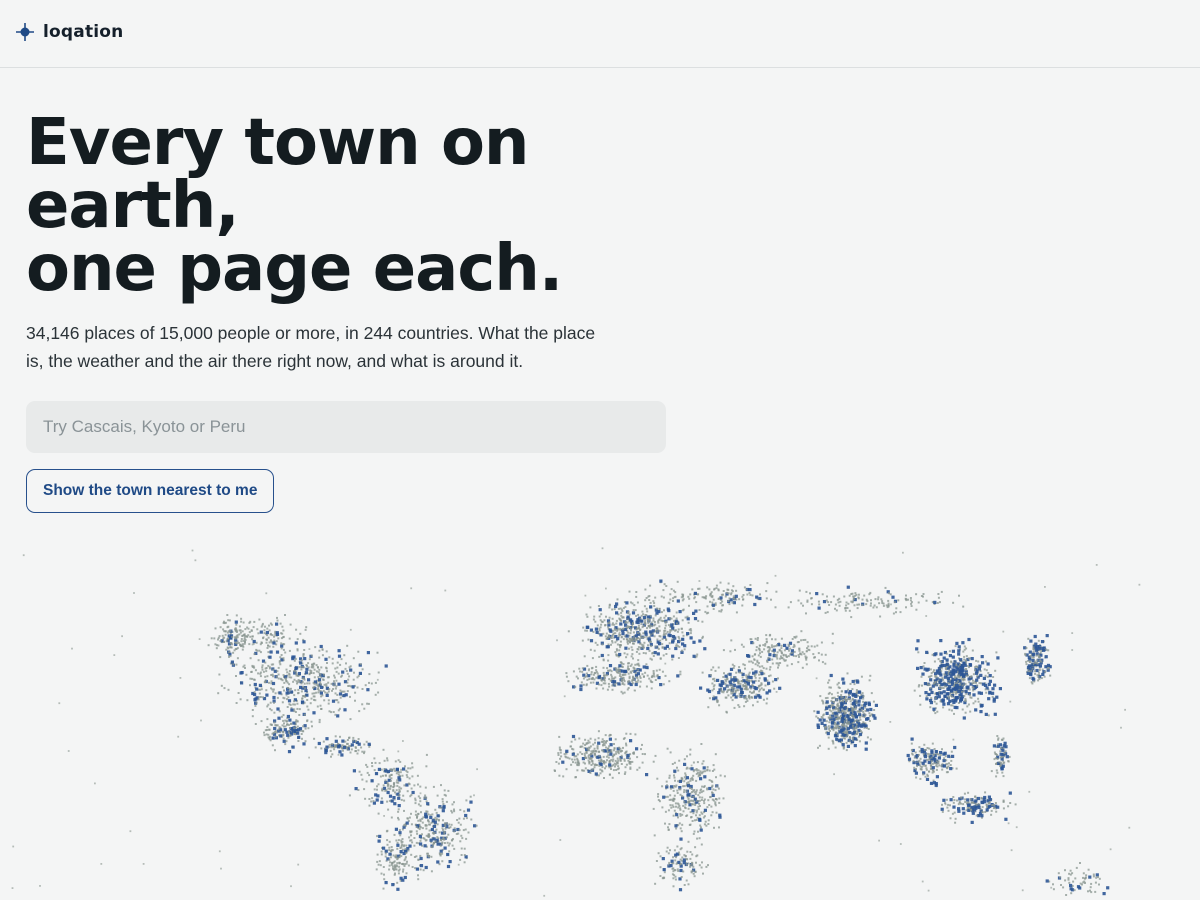 This screenshot has width=1200, height=900. What do you see at coordinates (69, 32) in the screenshot?
I see `brand-logo-link: loqation` at bounding box center [69, 32].